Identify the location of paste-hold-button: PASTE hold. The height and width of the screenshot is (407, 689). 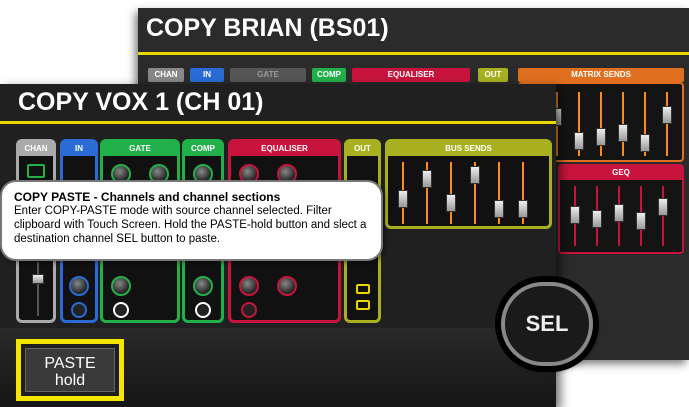
(70, 370).